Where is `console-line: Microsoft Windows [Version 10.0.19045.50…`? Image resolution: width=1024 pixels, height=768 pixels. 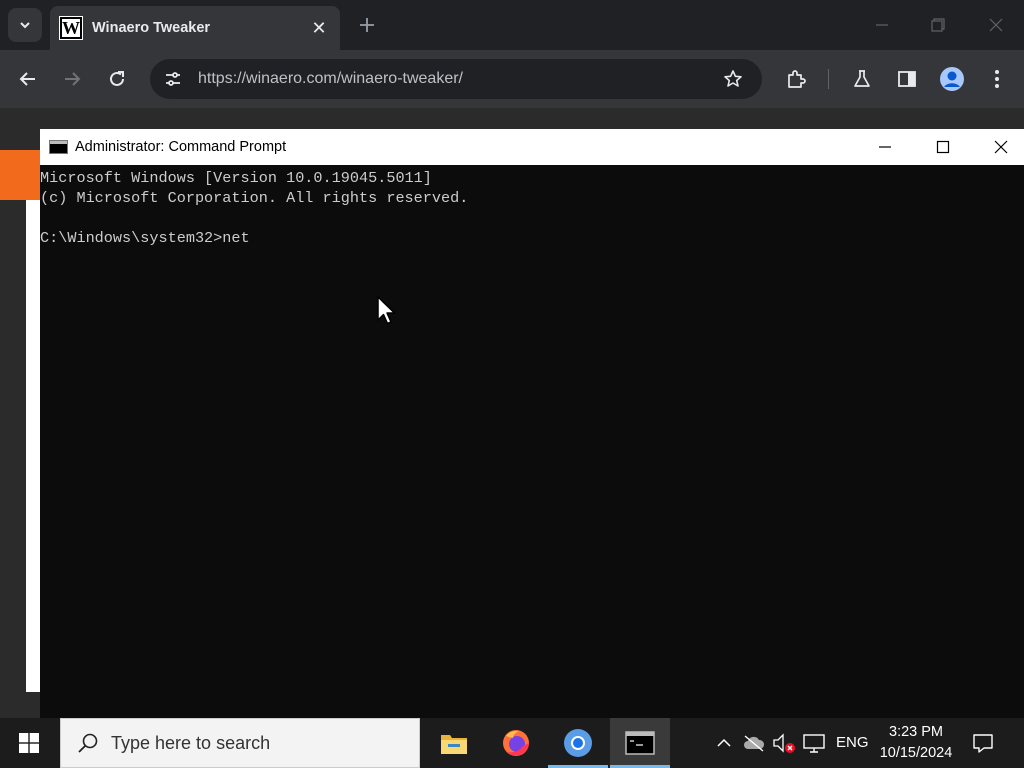
console-line: Microsoft Windows [Version 10.0.19045.50… is located at coordinates (236, 178).